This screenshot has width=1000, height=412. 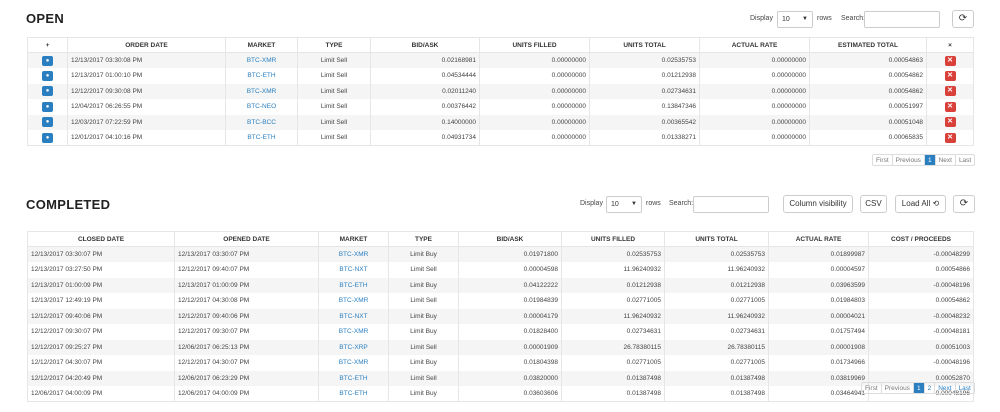 What do you see at coordinates (261, 107) in the screenshot?
I see `market-link: BTC-NEO` at bounding box center [261, 107].